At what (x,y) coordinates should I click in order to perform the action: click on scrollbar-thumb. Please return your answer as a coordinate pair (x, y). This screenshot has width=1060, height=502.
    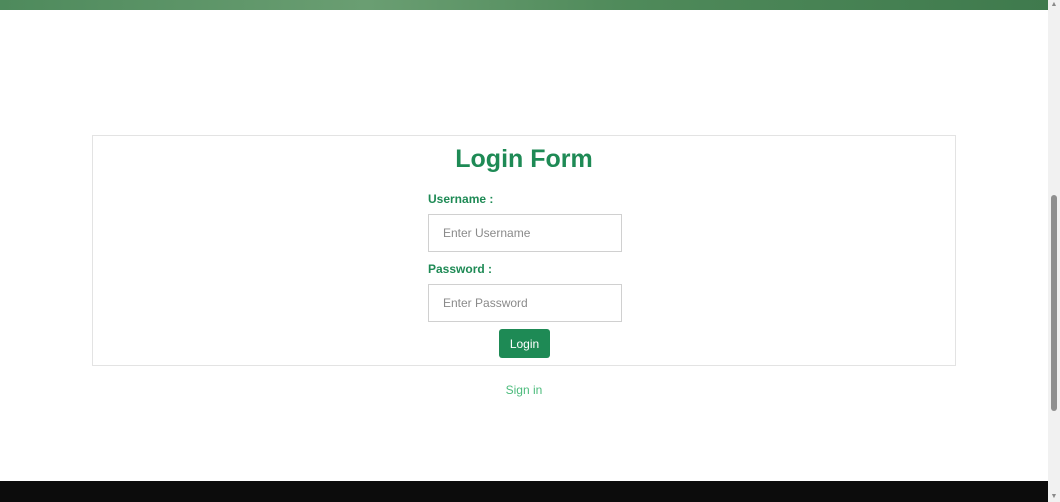
    Looking at the image, I should click on (1054, 303).